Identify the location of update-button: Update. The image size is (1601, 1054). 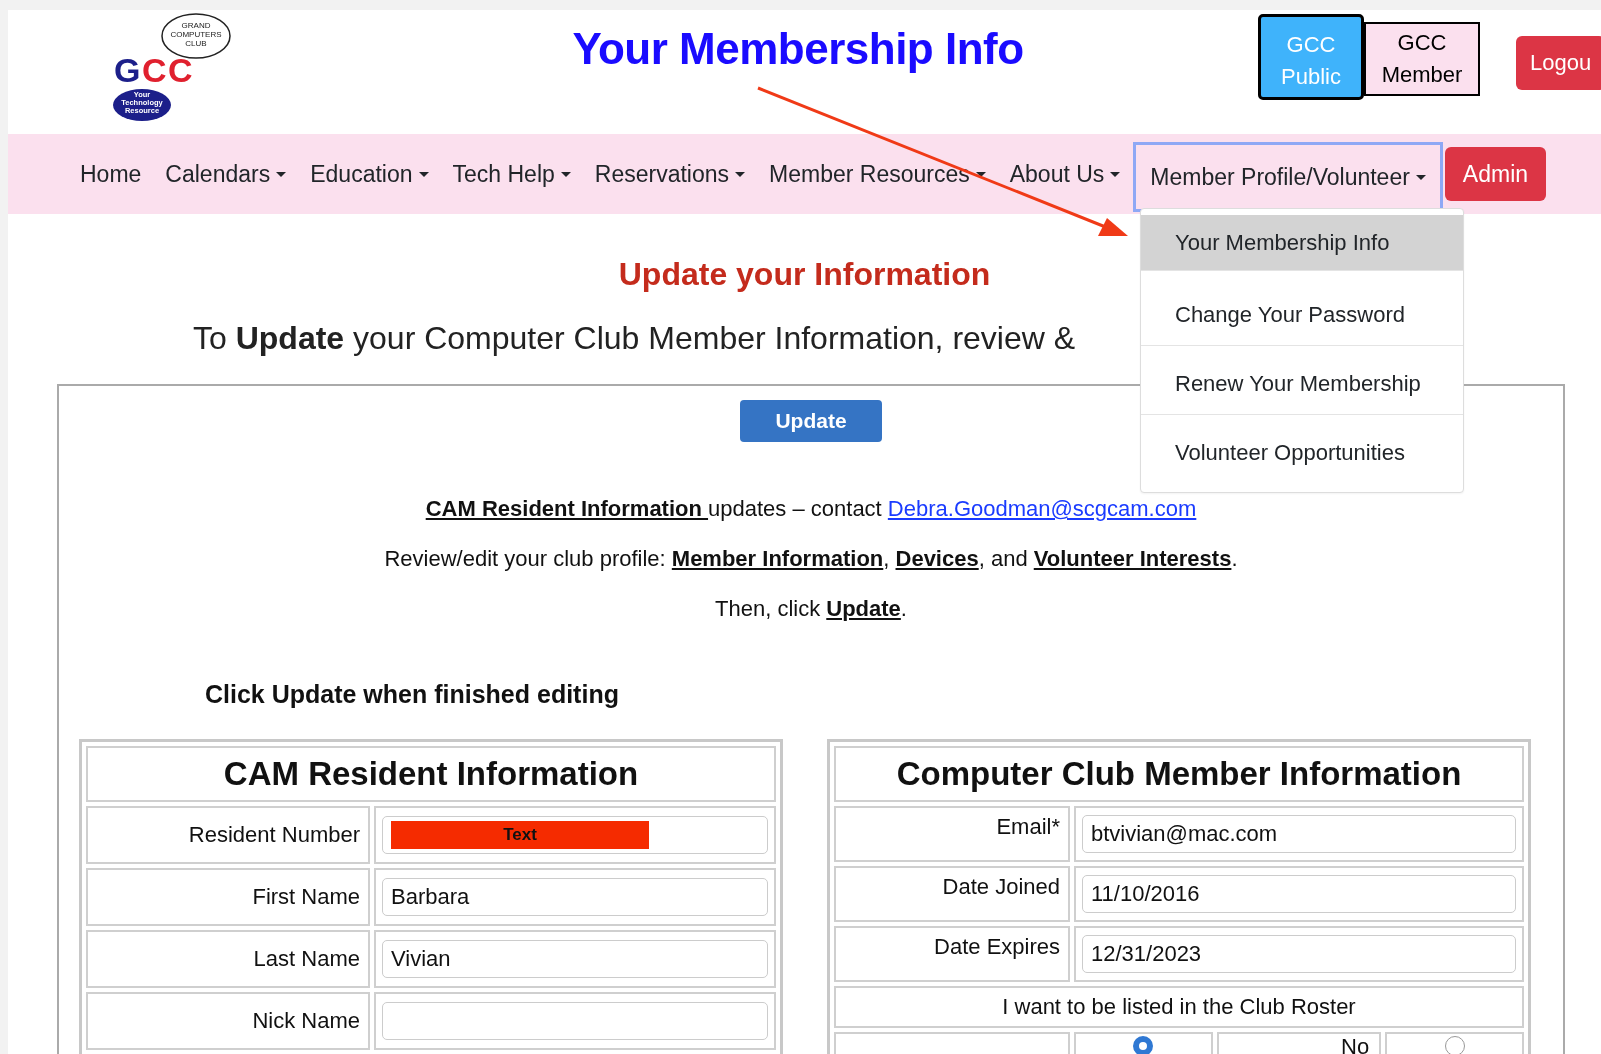
(811, 421).